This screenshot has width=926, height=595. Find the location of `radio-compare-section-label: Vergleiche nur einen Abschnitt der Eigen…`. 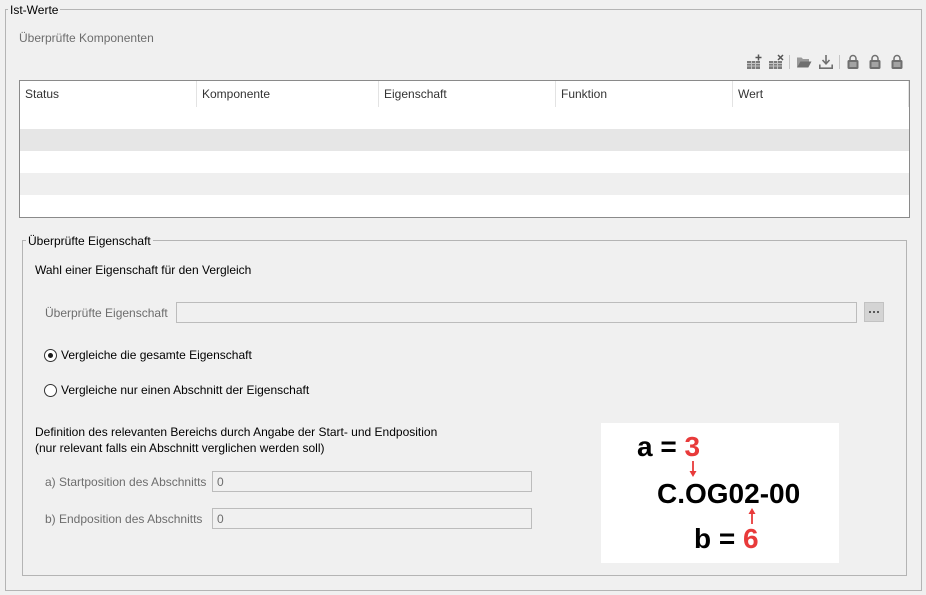

radio-compare-section-label: Vergleiche nur einen Abschnitt der Eigen… is located at coordinates (185, 390).